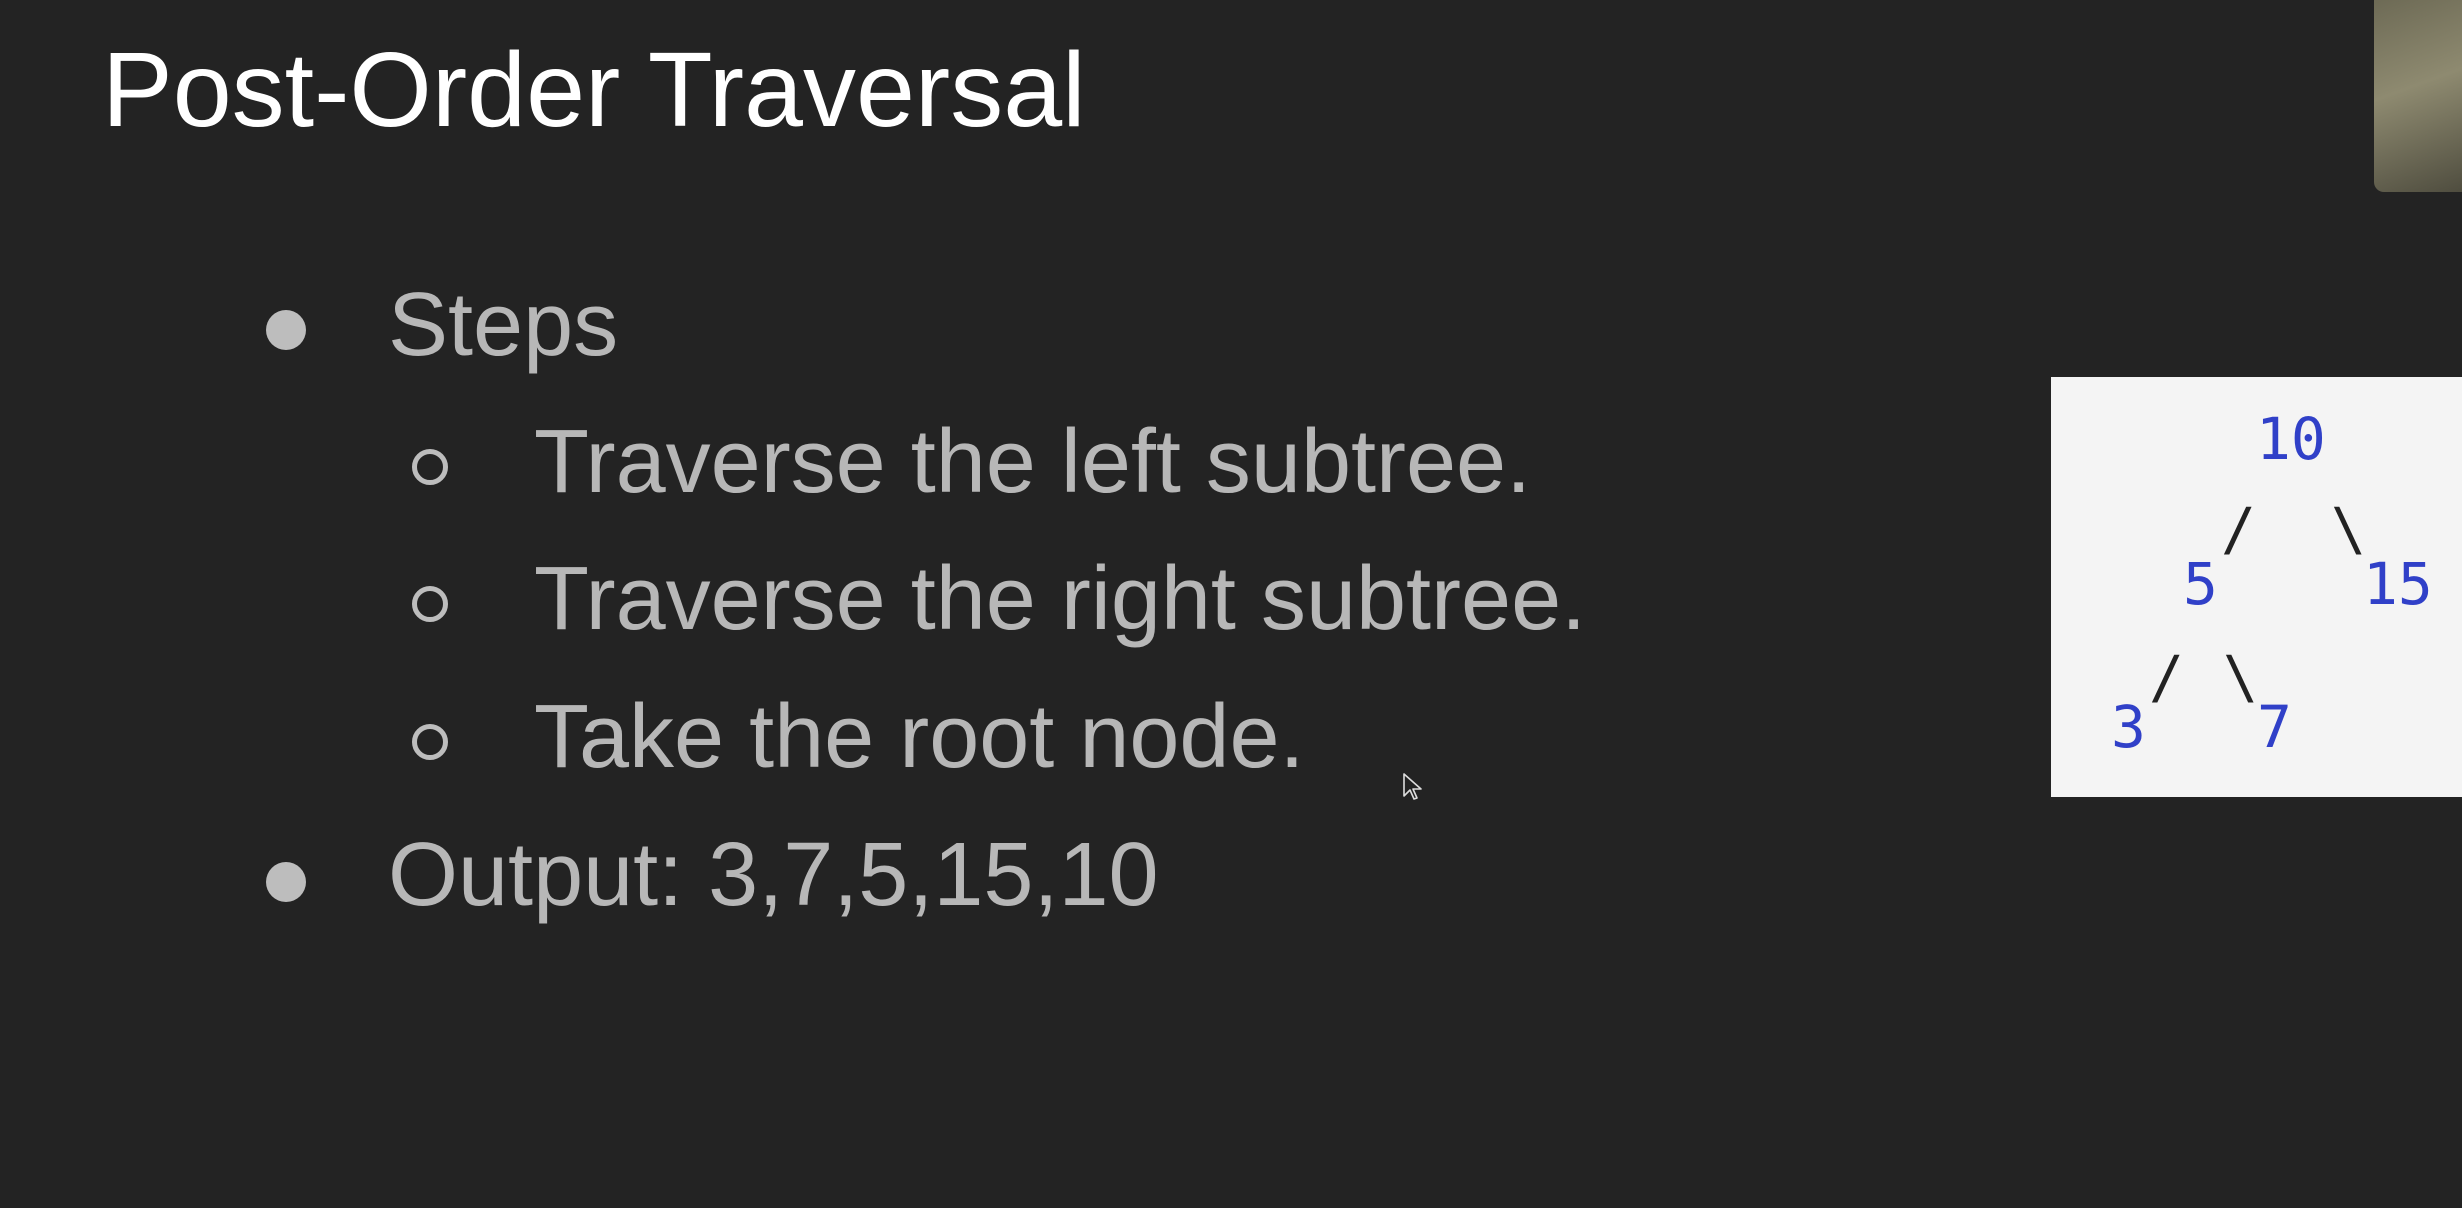 This screenshot has height=1208, width=2462. Describe the element at coordinates (2398, 584) in the screenshot. I see `tree-node-right: 15` at that location.